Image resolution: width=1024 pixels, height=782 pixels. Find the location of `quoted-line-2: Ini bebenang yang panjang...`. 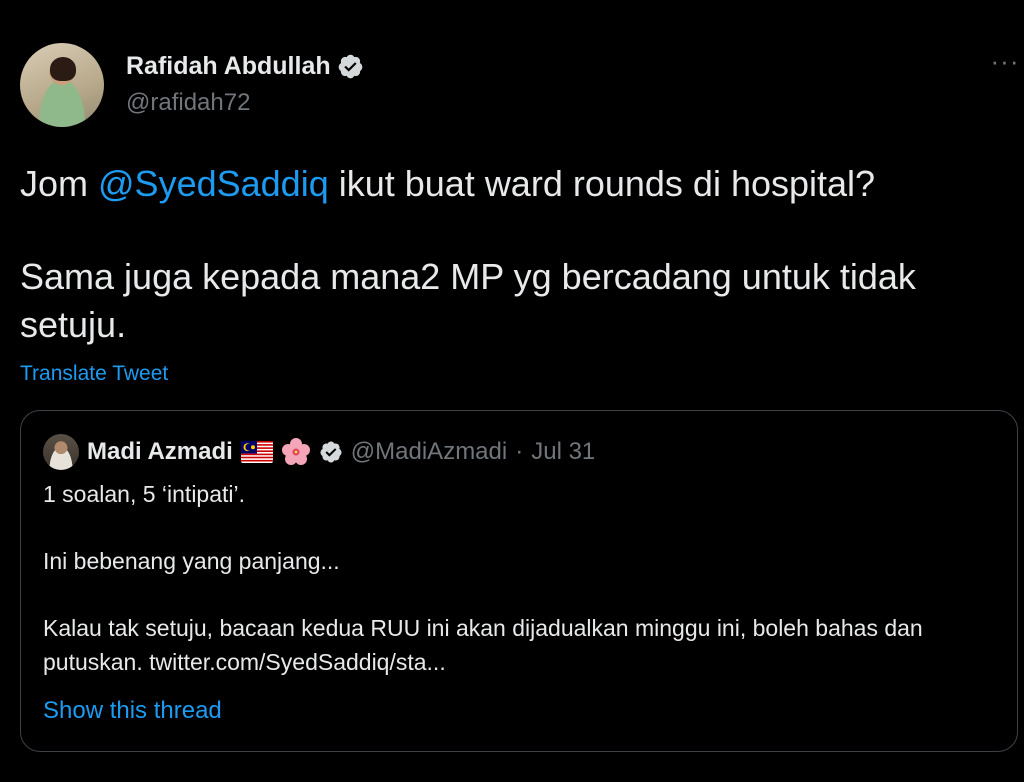

quoted-line-2: Ini bebenang yang panjang... is located at coordinates (191, 561).